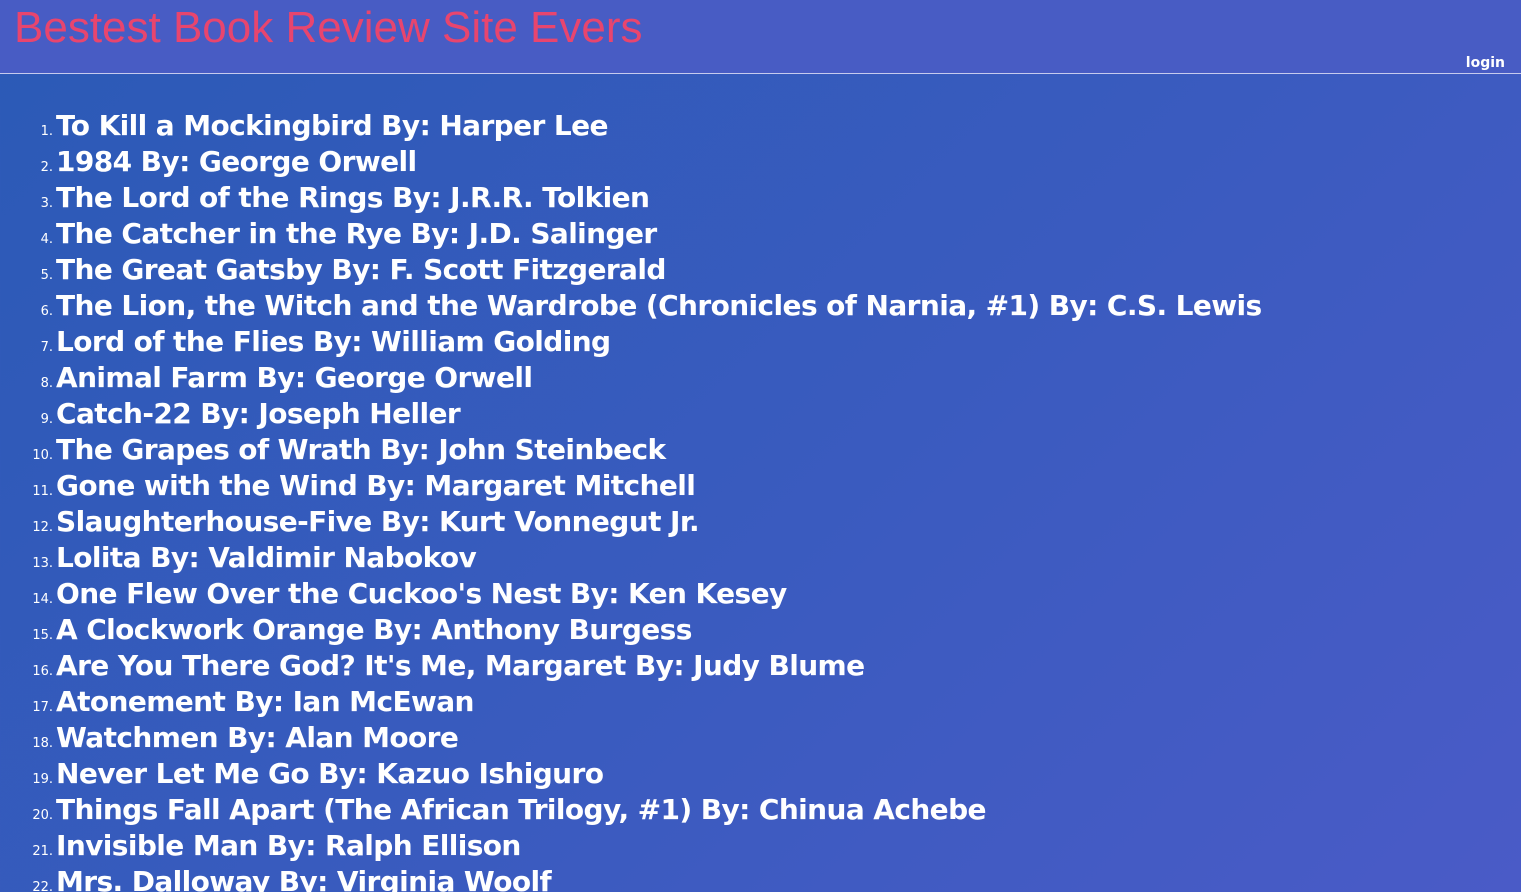 This screenshot has width=1521, height=892. I want to click on book-number: 17., so click(42, 707).